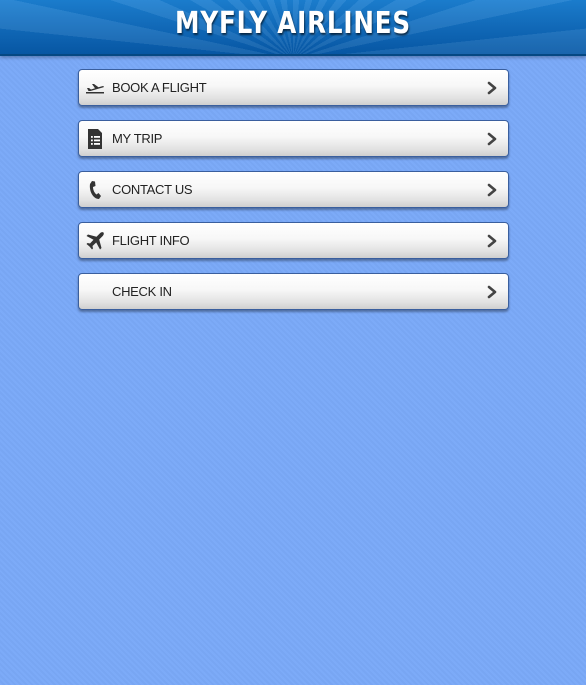  I want to click on app-header: MYFLY AIRLINES, so click(293, 28).